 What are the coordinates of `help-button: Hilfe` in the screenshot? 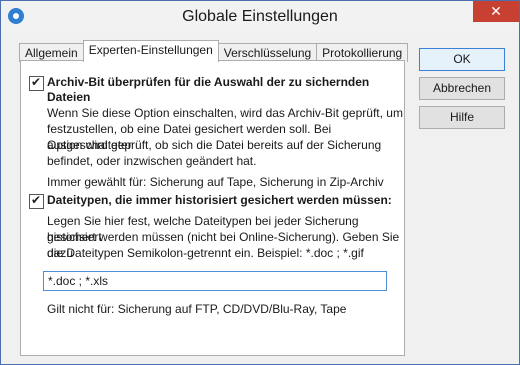 It's located at (462, 117).